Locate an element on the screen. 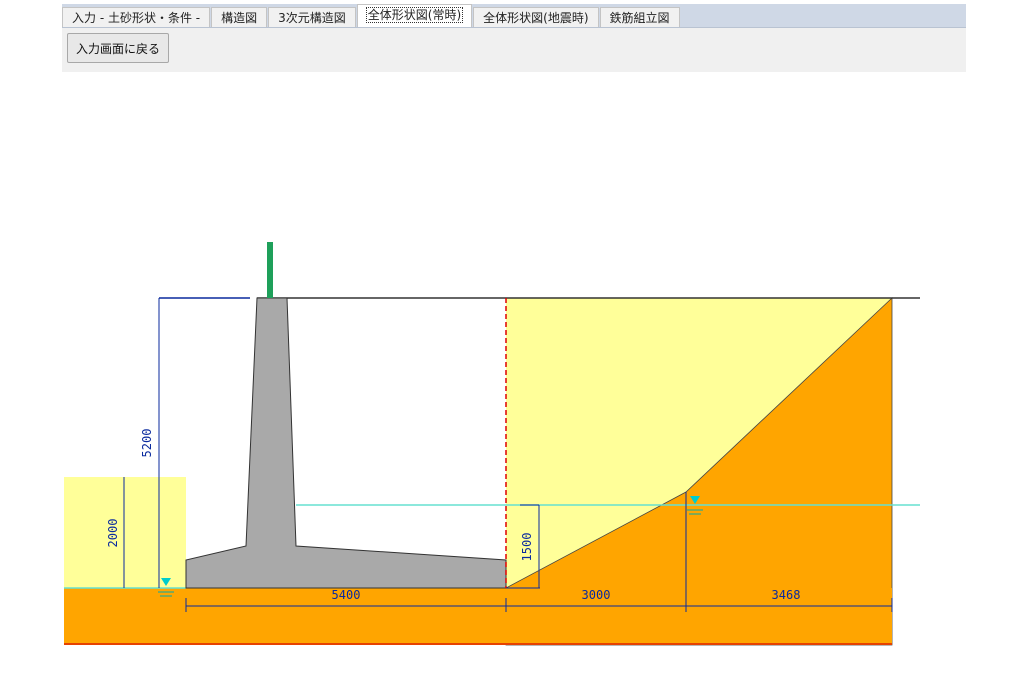 This screenshot has width=1024, height=682. front-water-area is located at coordinates (125, 532).